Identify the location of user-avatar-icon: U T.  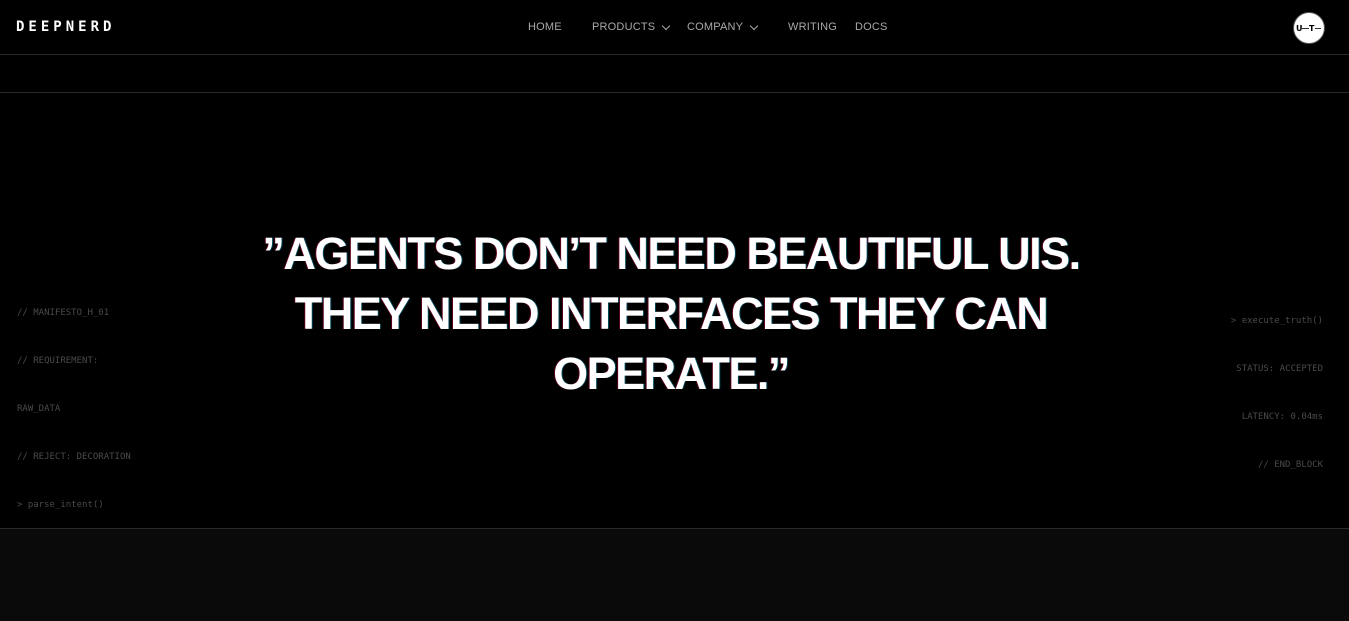
(1308, 28).